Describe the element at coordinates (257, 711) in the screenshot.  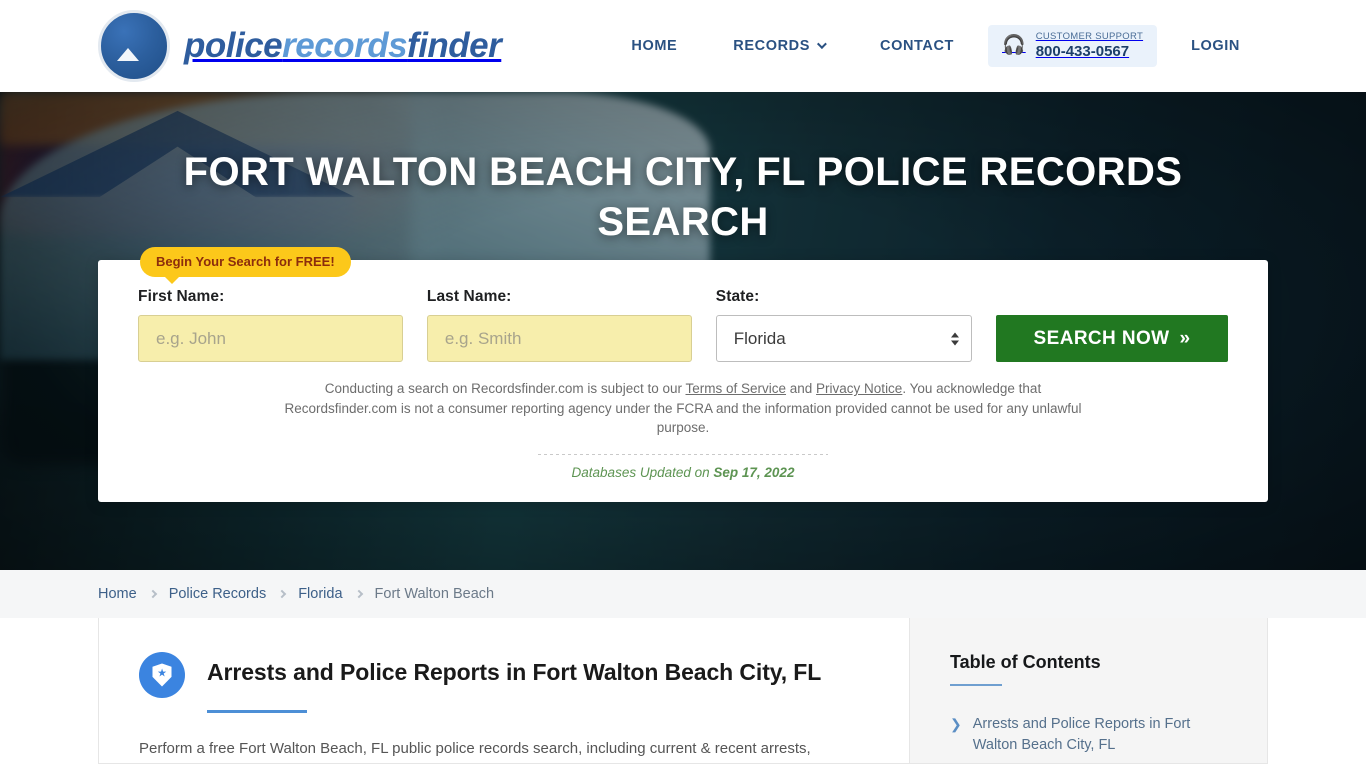
I see `heading-underline` at that location.